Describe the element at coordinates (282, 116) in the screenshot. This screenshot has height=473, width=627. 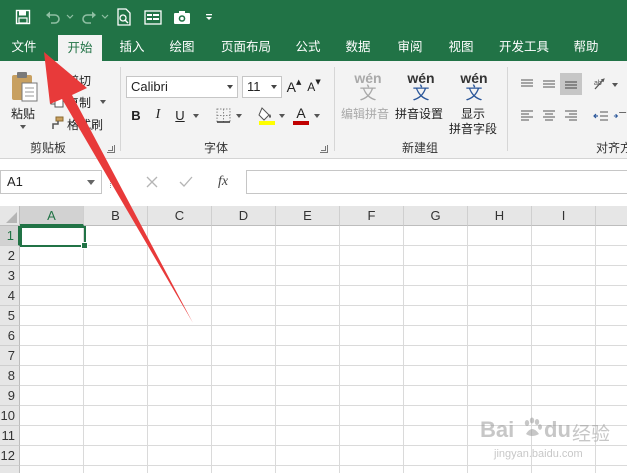
I see `fill-color-dropdown-icon` at that location.